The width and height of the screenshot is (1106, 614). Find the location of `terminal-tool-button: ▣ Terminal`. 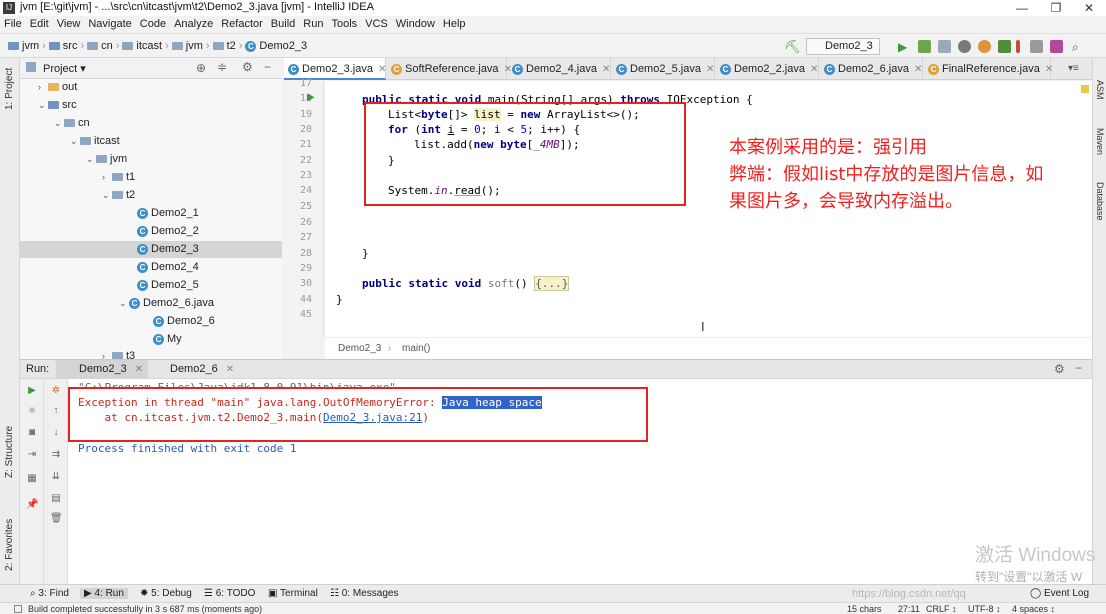

terminal-tool-button: ▣ Terminal is located at coordinates (293, 593).